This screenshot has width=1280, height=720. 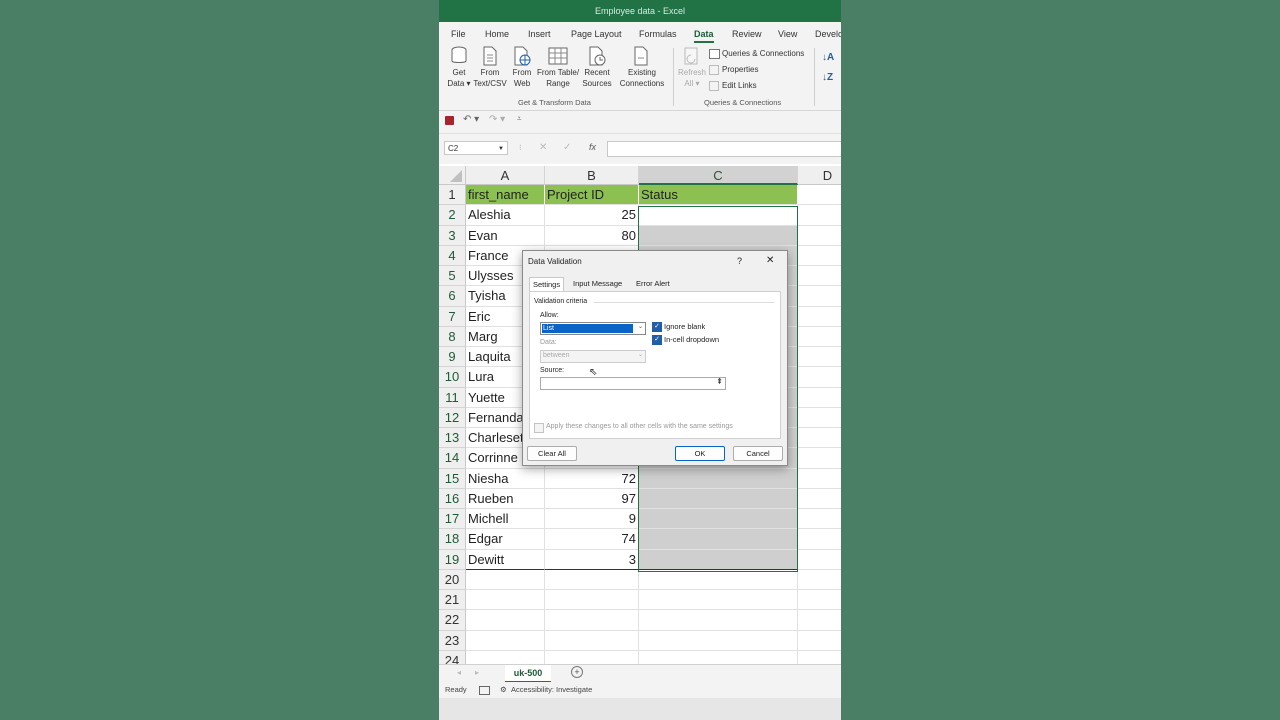 What do you see at coordinates (505, 539) in the screenshot?
I see `table-cell: Edgar` at bounding box center [505, 539].